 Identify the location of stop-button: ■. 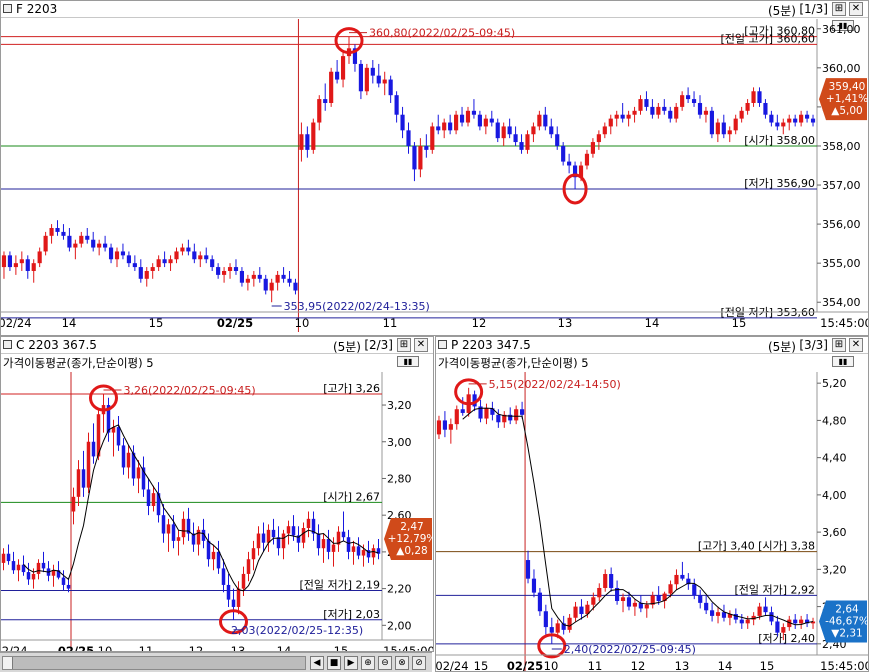
(334, 663).